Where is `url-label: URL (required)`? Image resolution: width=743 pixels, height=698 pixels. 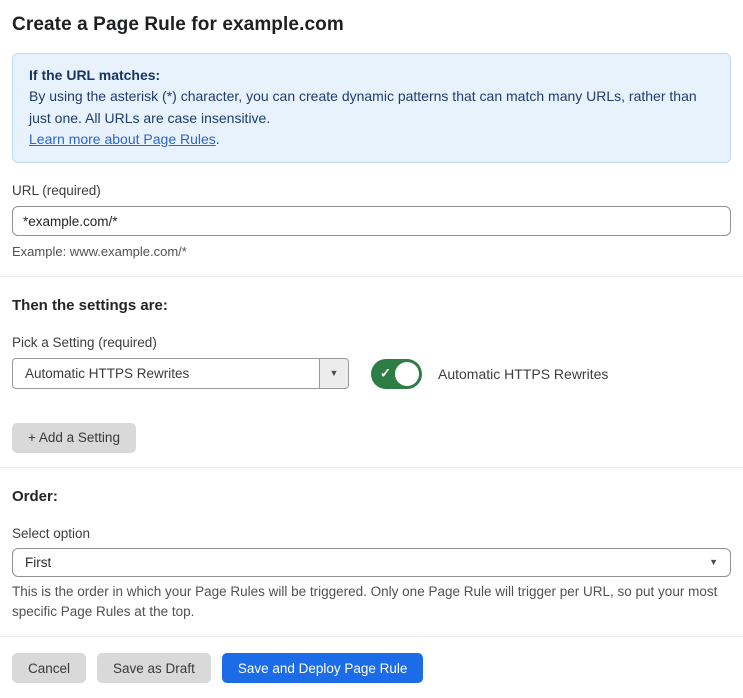
url-label: URL (required) is located at coordinates (56, 191).